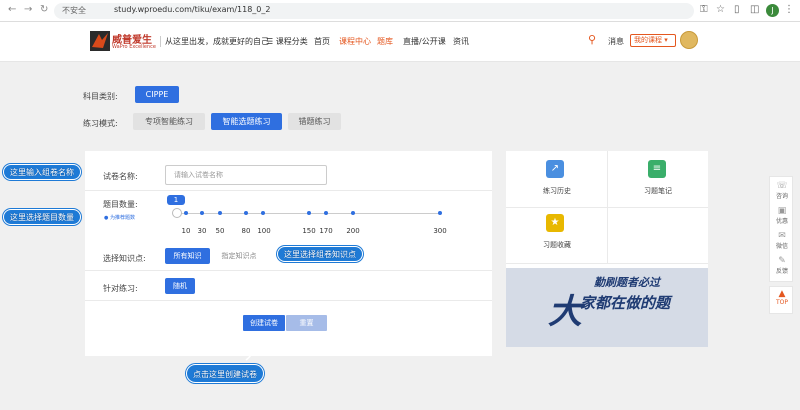 The image size is (800, 410). I want to click on reading-list-icon: ▯, so click(737, 9).